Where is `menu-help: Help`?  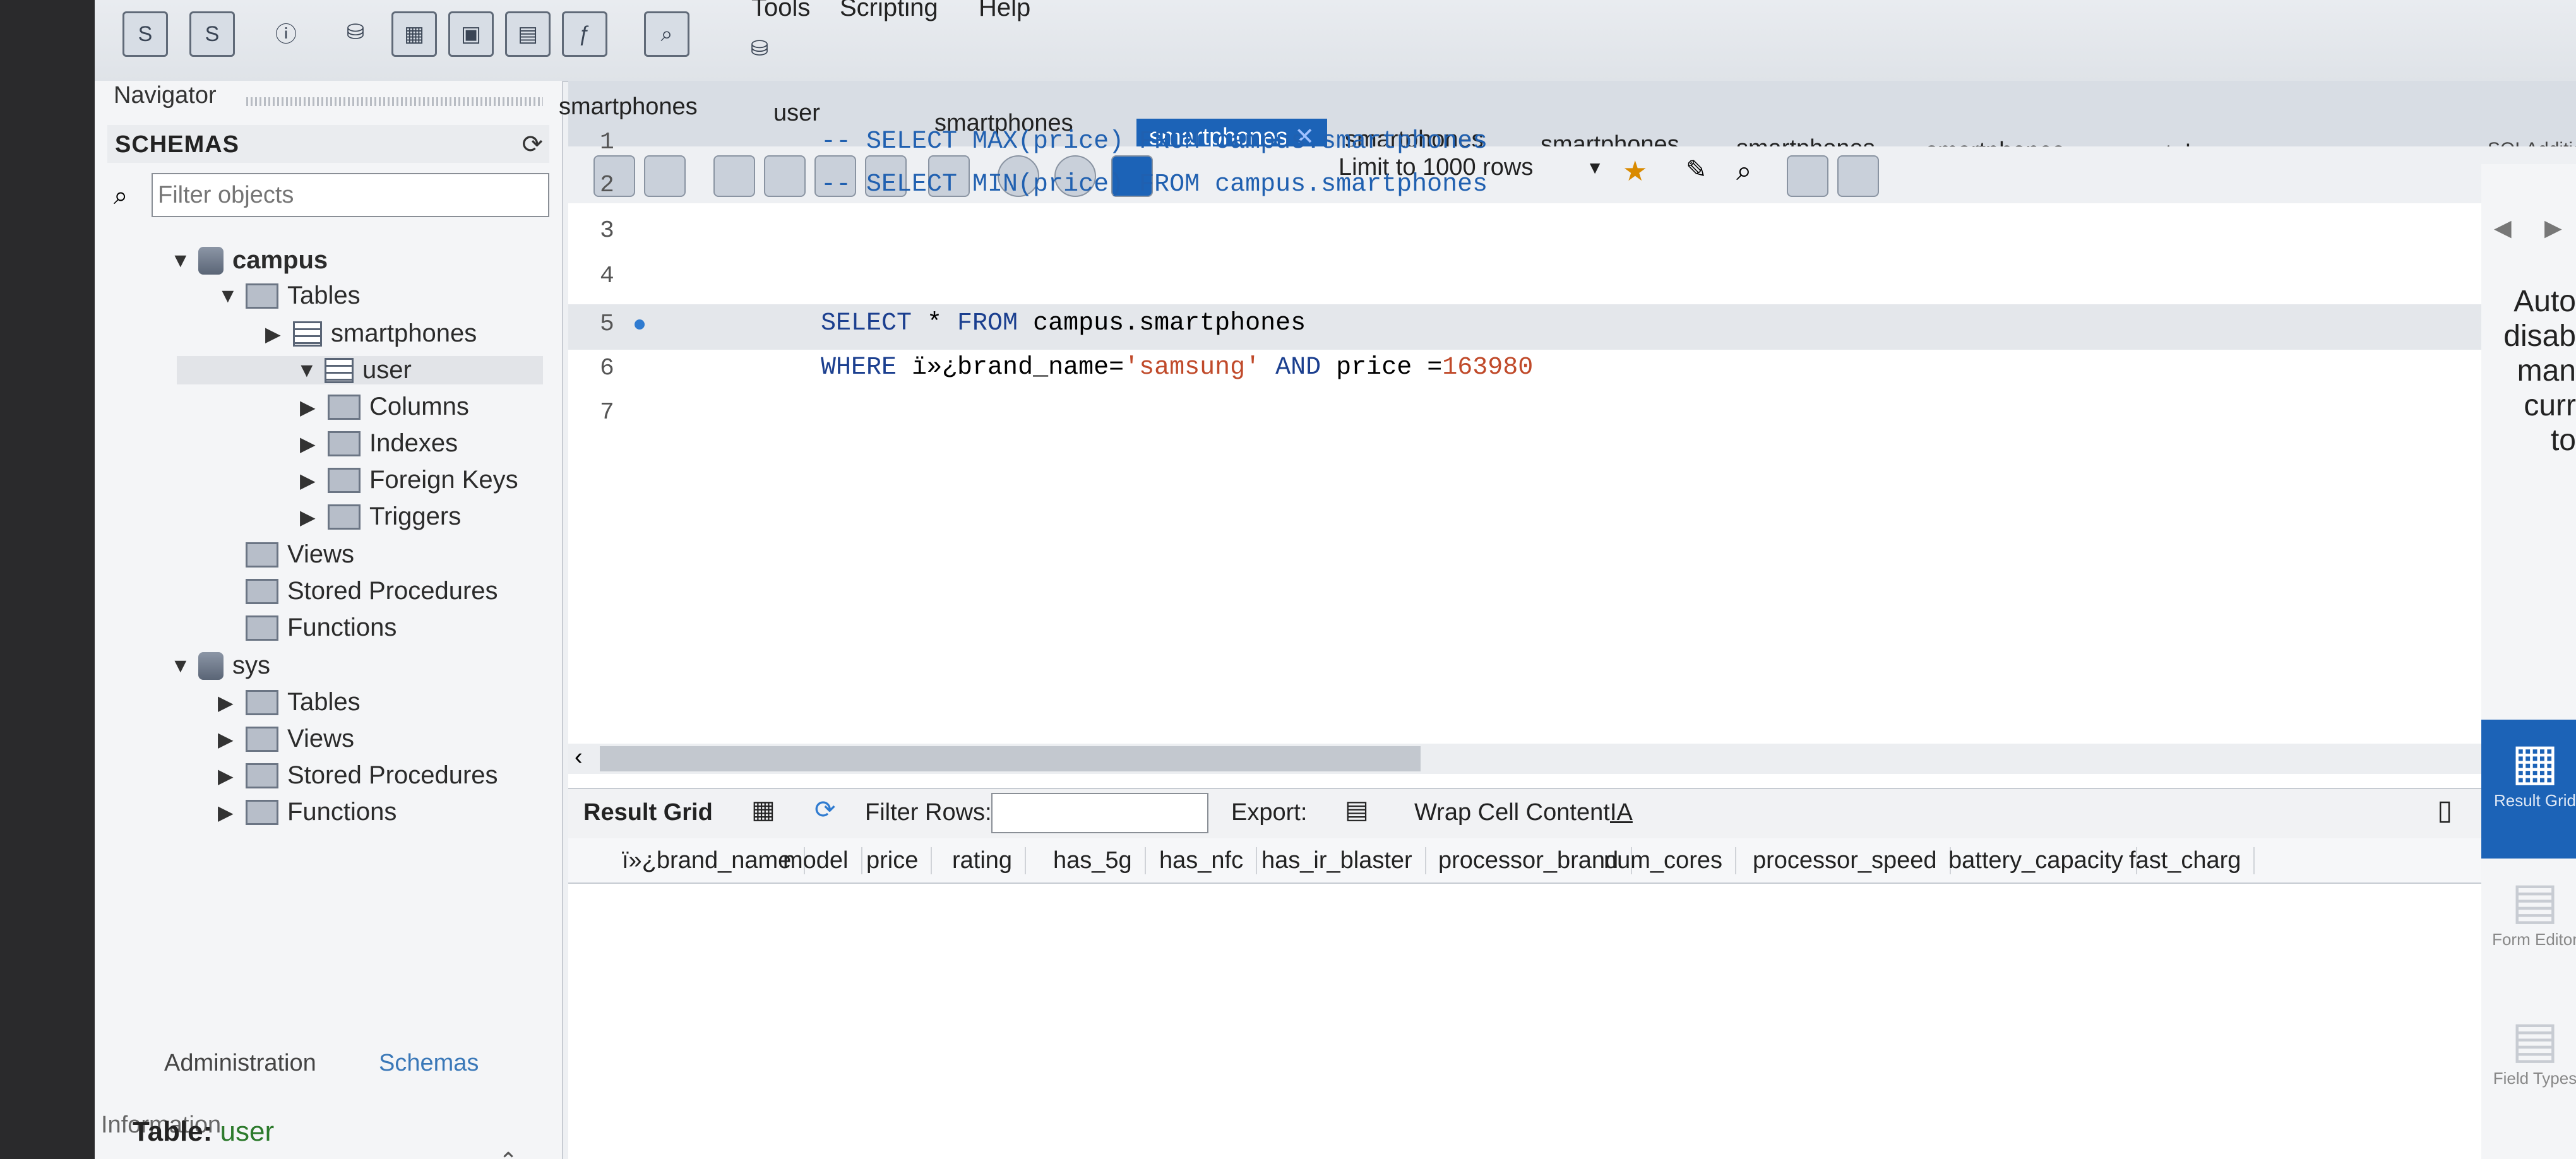 menu-help: Help is located at coordinates (1004, 11).